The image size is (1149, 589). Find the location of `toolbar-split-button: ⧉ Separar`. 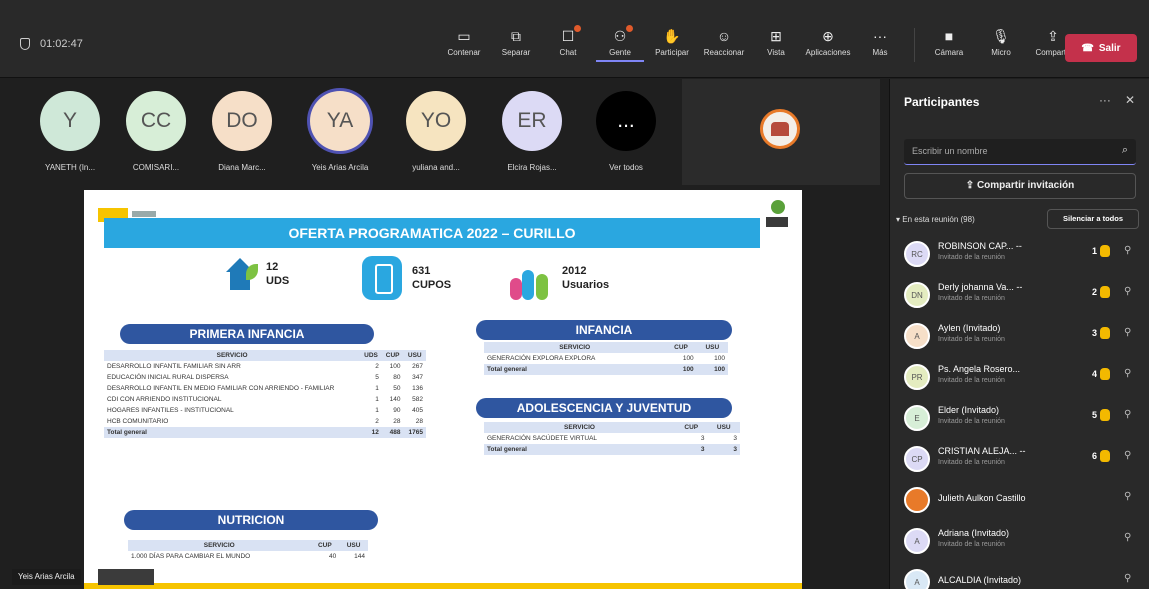

toolbar-split-button: ⧉ Separar is located at coordinates (516, 45).